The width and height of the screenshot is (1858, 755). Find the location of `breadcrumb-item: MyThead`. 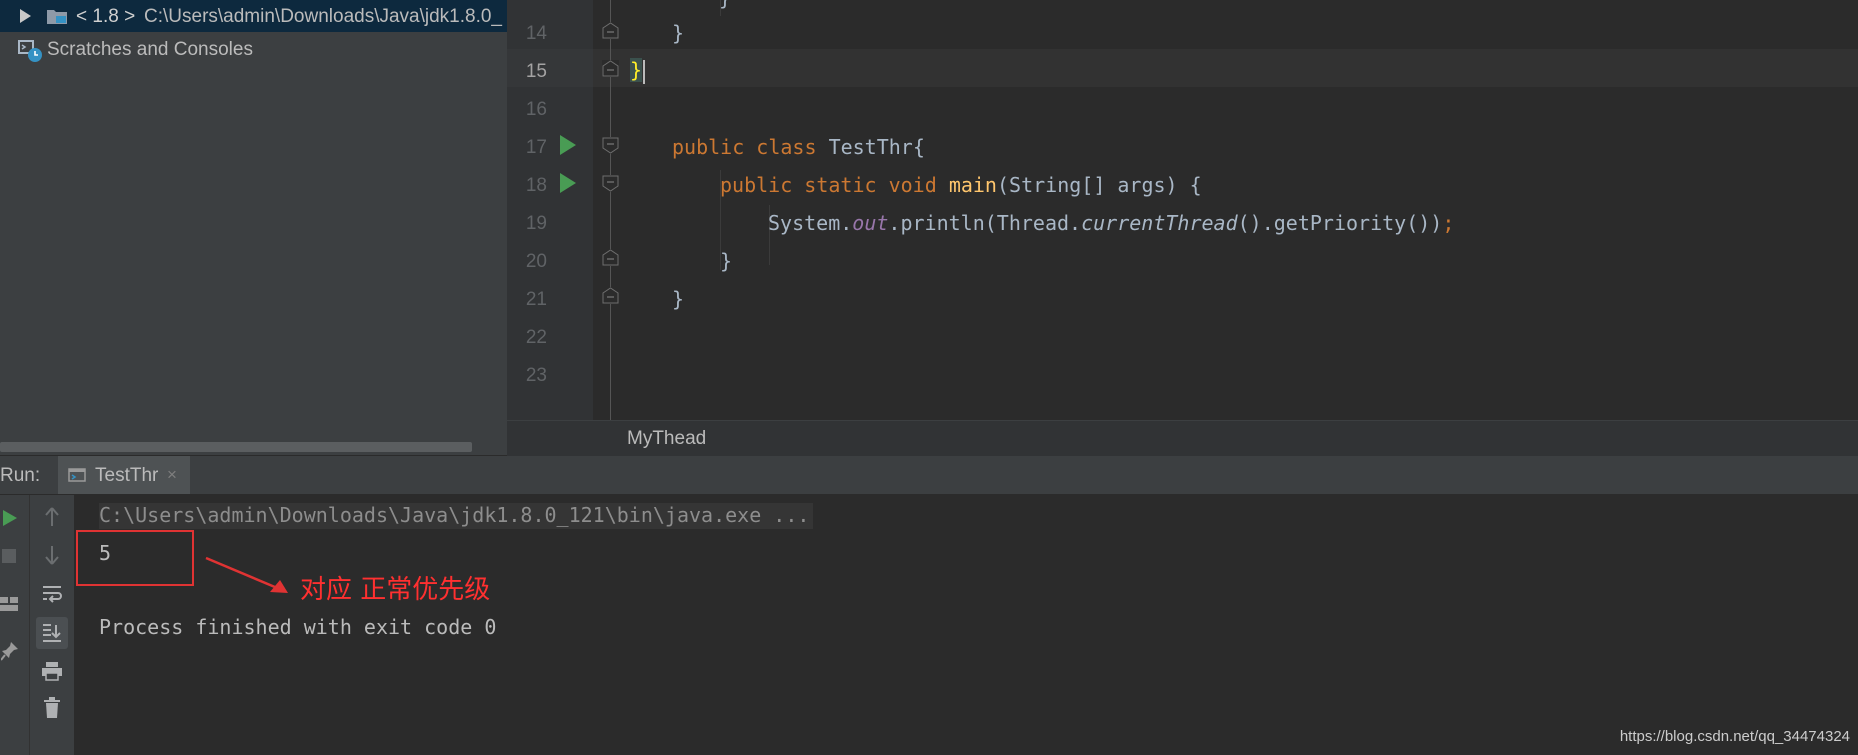

breadcrumb-item: MyThead is located at coordinates (666, 439).